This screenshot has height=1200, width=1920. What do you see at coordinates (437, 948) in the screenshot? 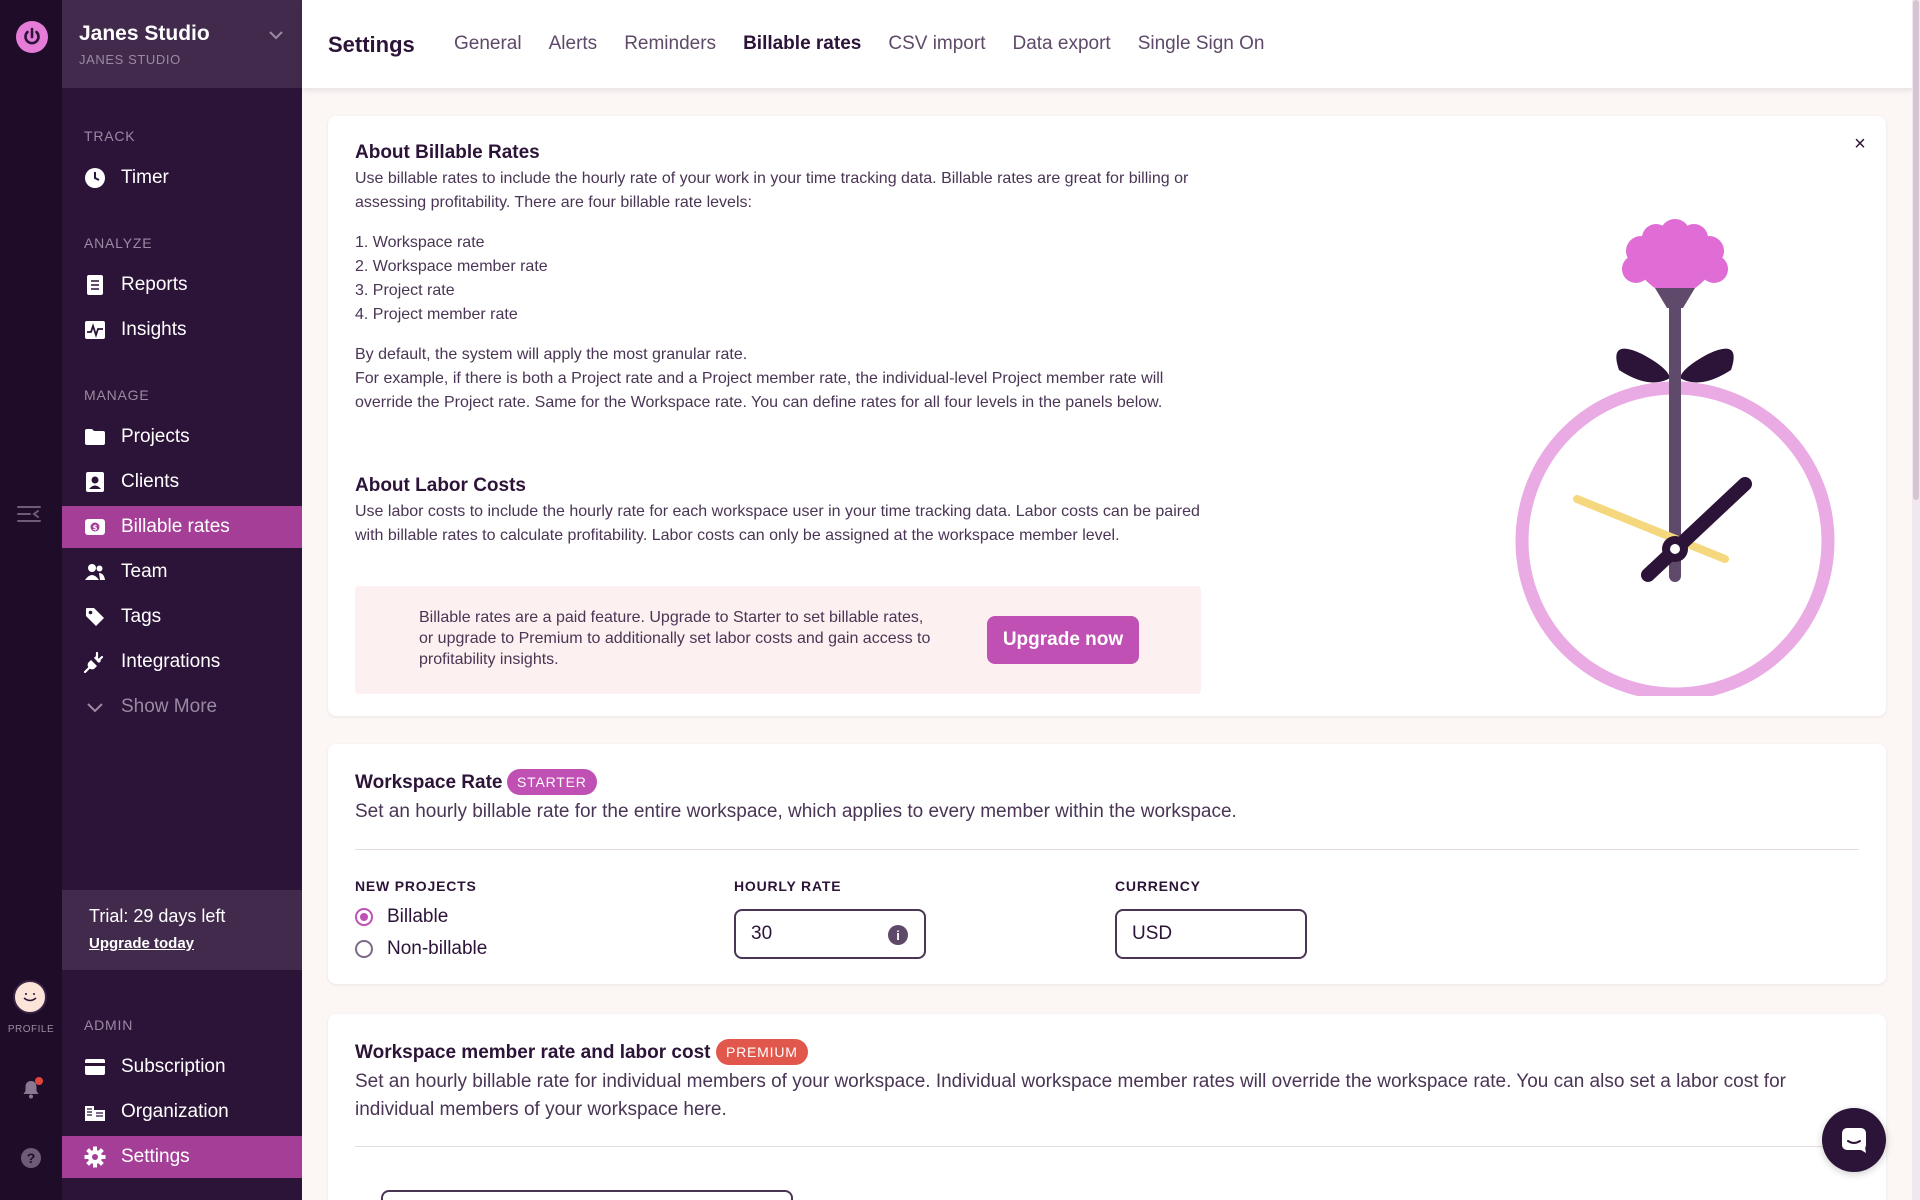
I see `radio-label: Non-billable` at bounding box center [437, 948].